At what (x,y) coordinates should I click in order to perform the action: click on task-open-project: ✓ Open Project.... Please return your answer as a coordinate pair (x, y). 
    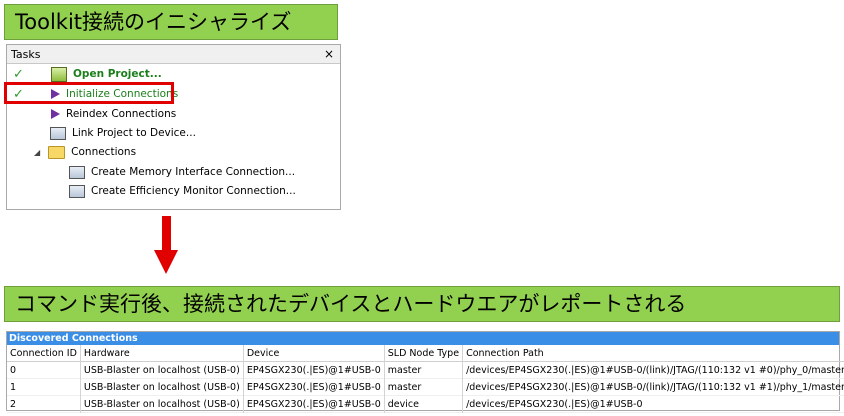
    Looking at the image, I should click on (172, 74).